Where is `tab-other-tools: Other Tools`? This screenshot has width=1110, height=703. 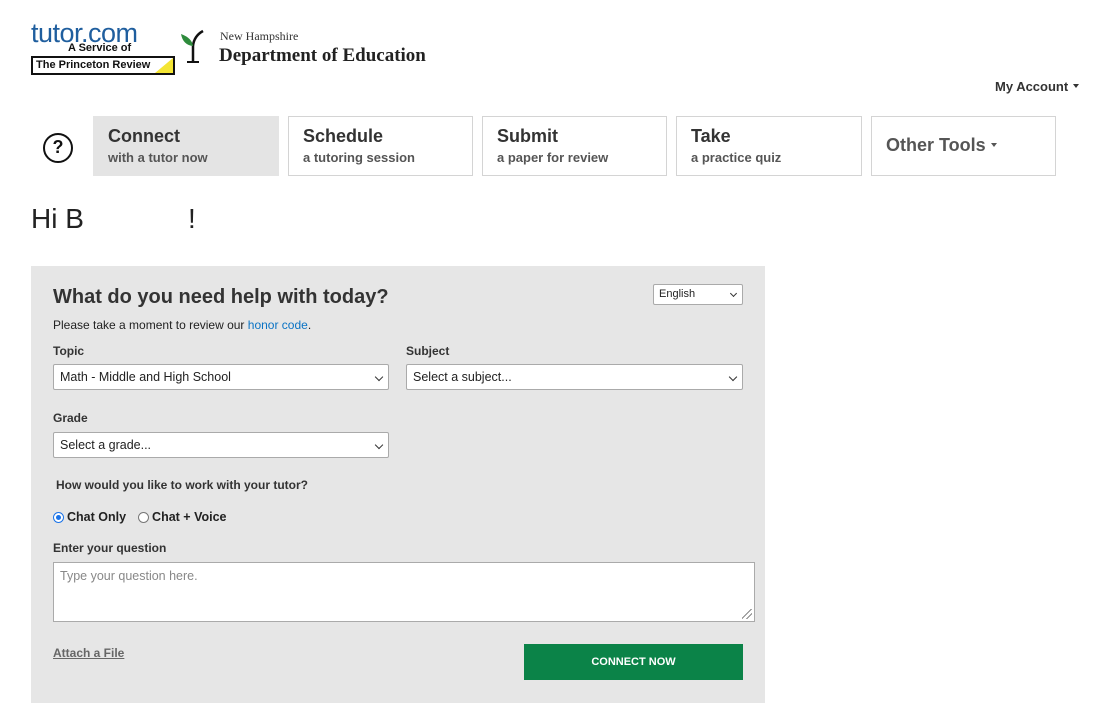 tab-other-tools: Other Tools is located at coordinates (963, 146).